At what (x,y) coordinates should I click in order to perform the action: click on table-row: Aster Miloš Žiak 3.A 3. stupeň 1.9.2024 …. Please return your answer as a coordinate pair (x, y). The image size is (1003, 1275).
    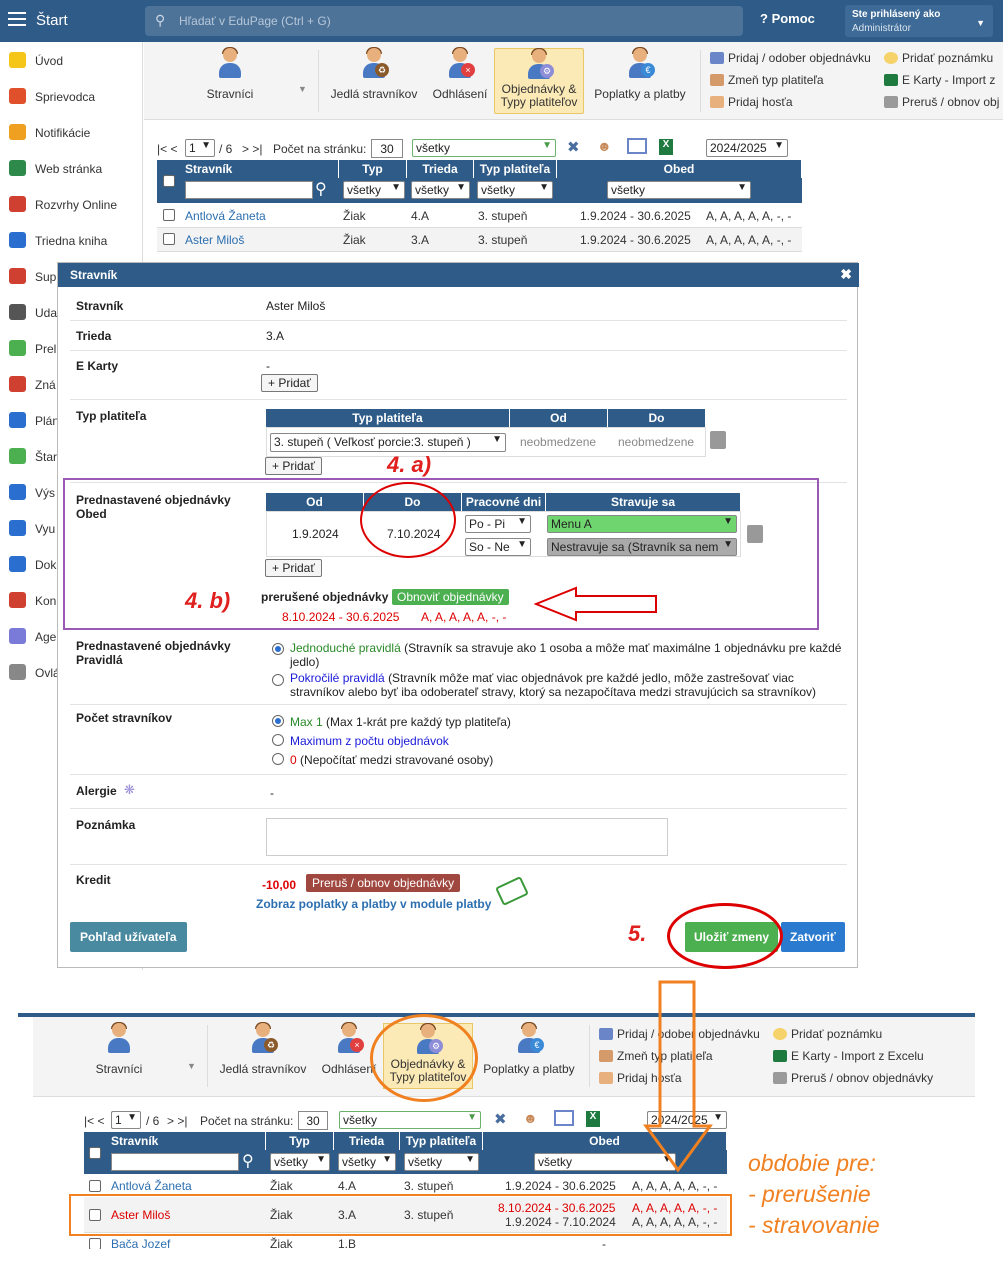
    Looking at the image, I should click on (479, 240).